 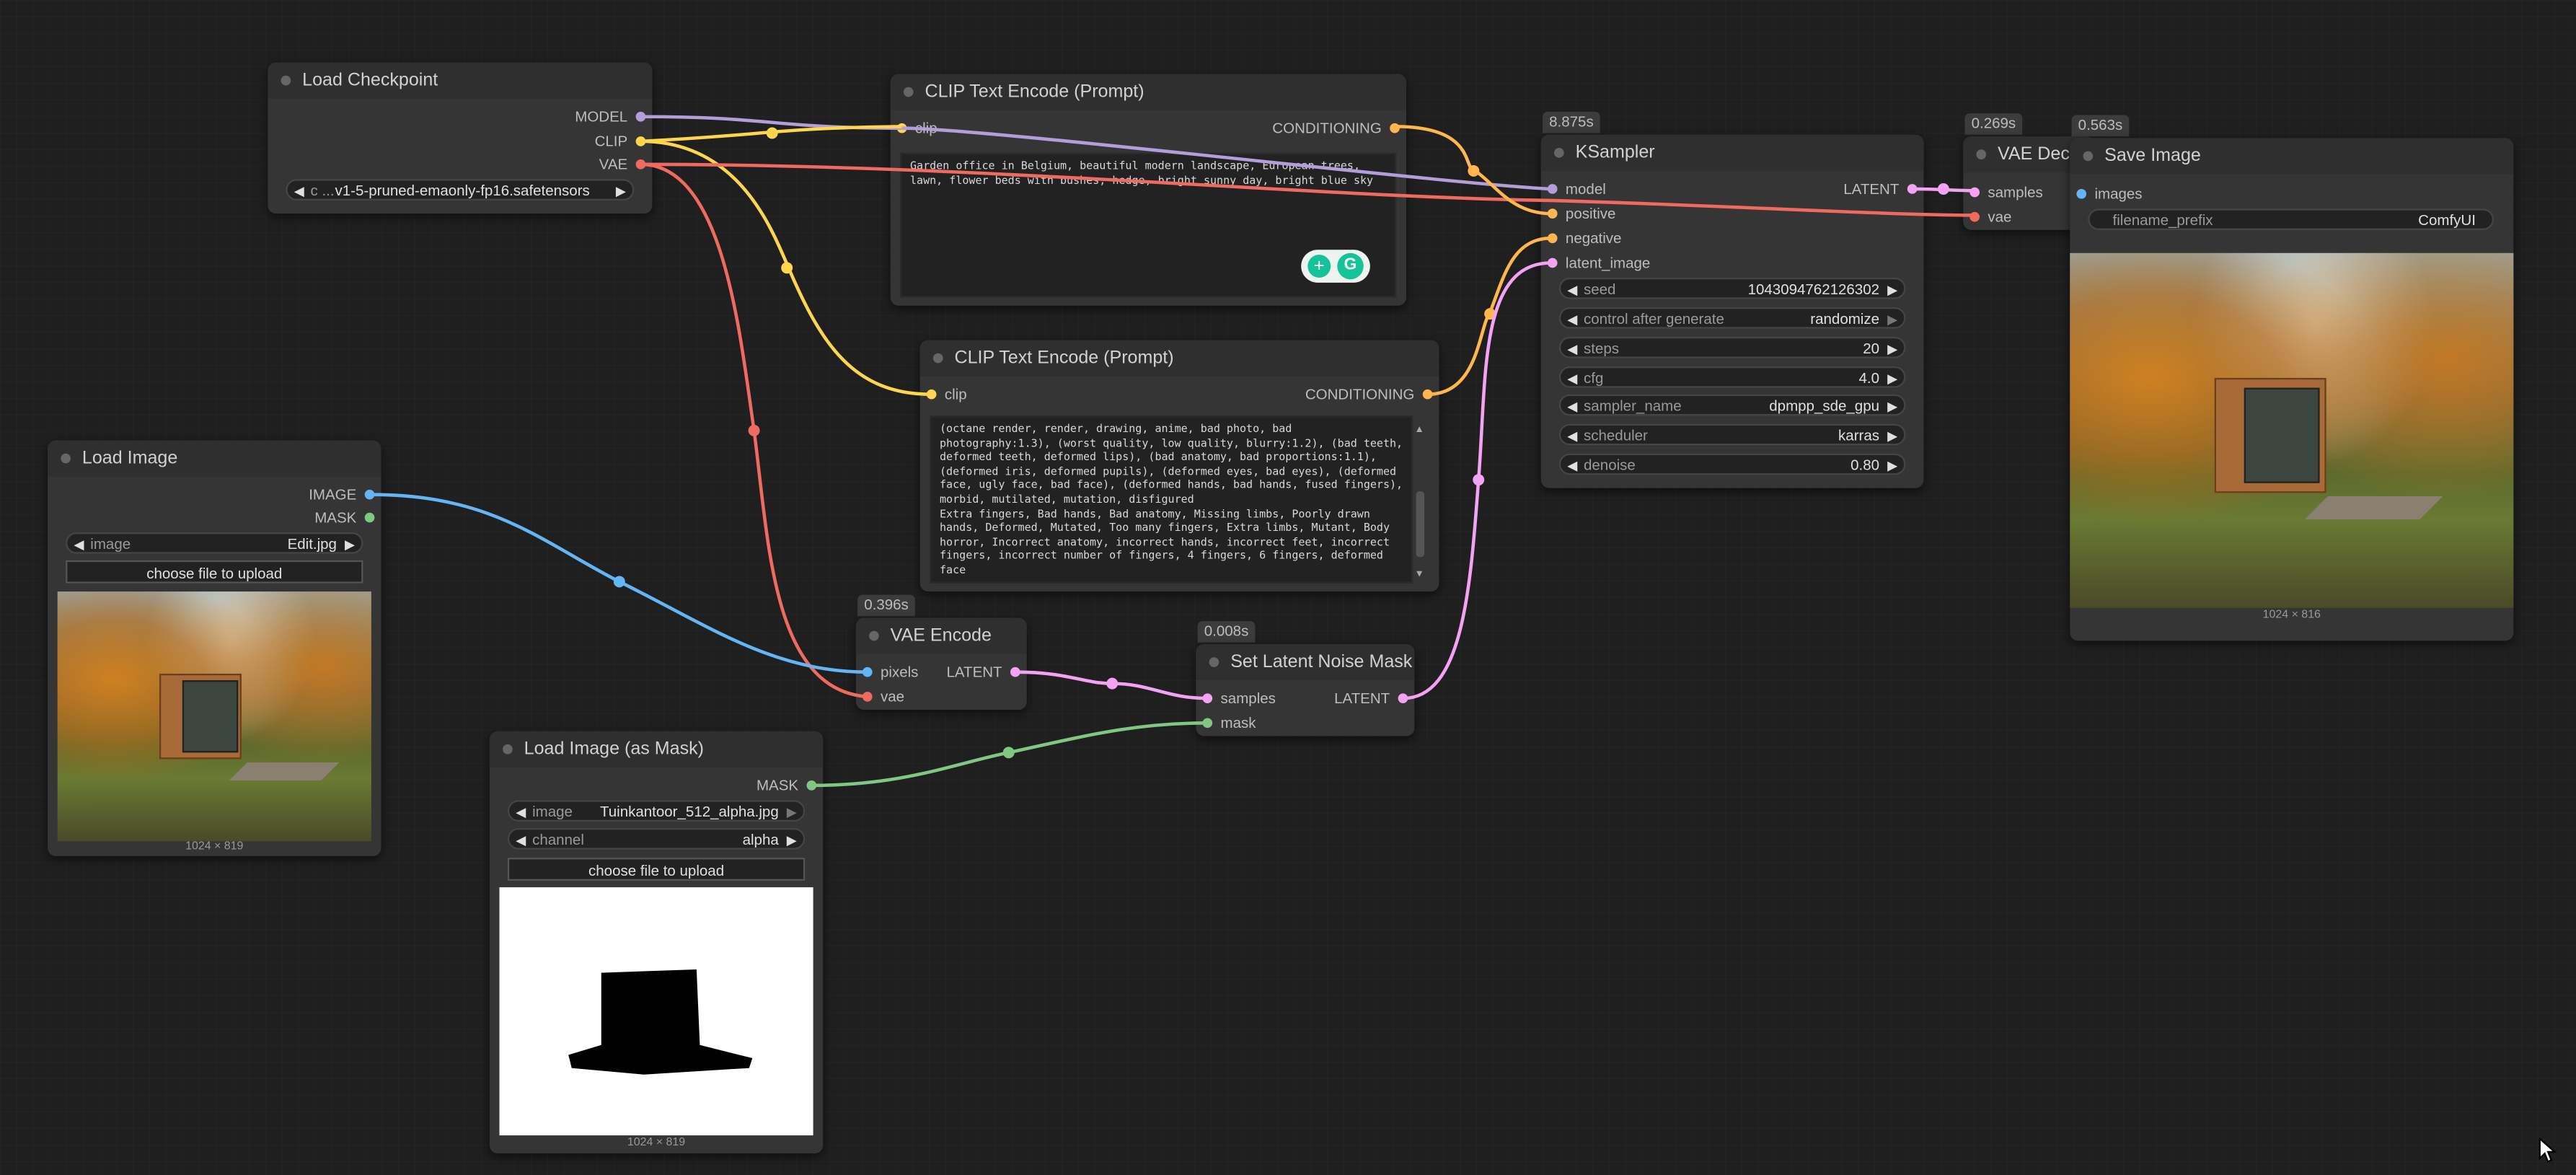 I want to click on input-mask: mask, so click(x=1229, y=723).